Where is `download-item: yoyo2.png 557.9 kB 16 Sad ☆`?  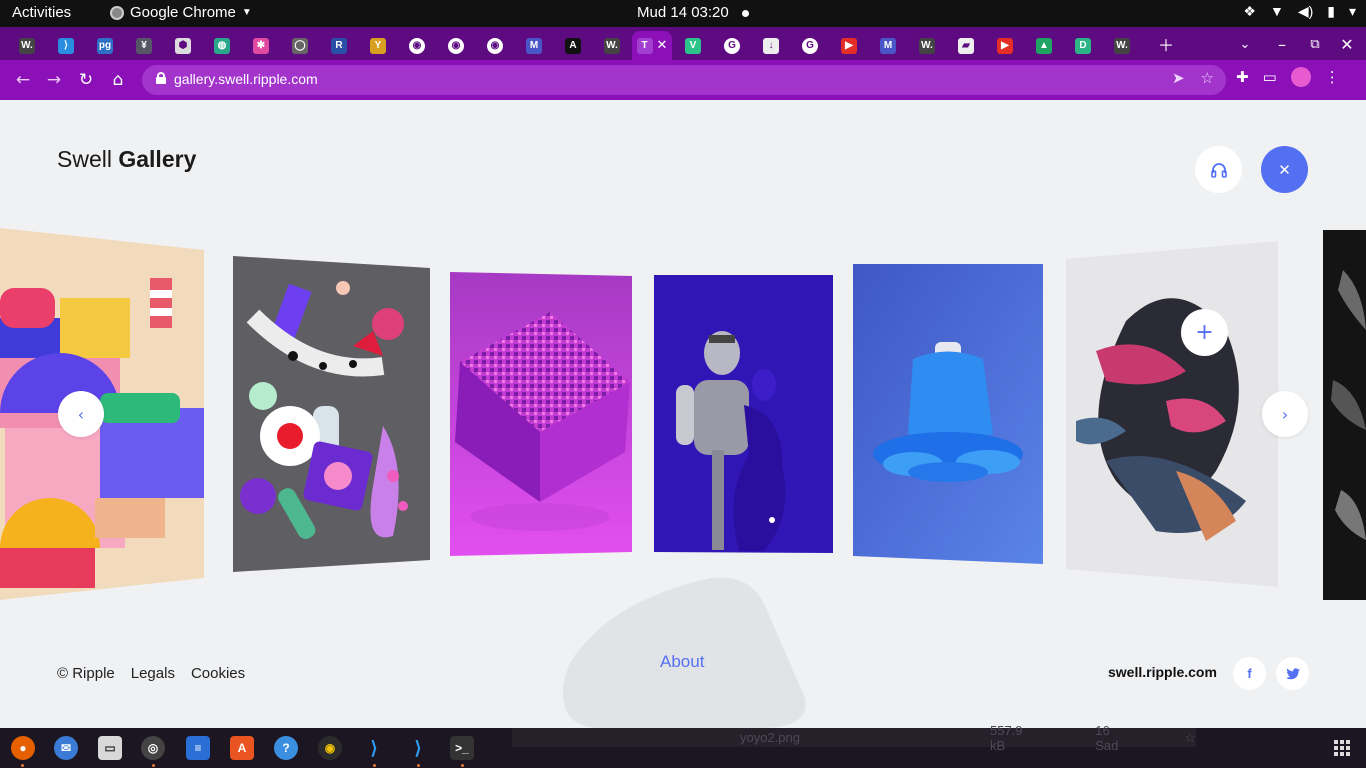
download-item: yoyo2.png 557.9 kB 16 Sad ☆ is located at coordinates (854, 738).